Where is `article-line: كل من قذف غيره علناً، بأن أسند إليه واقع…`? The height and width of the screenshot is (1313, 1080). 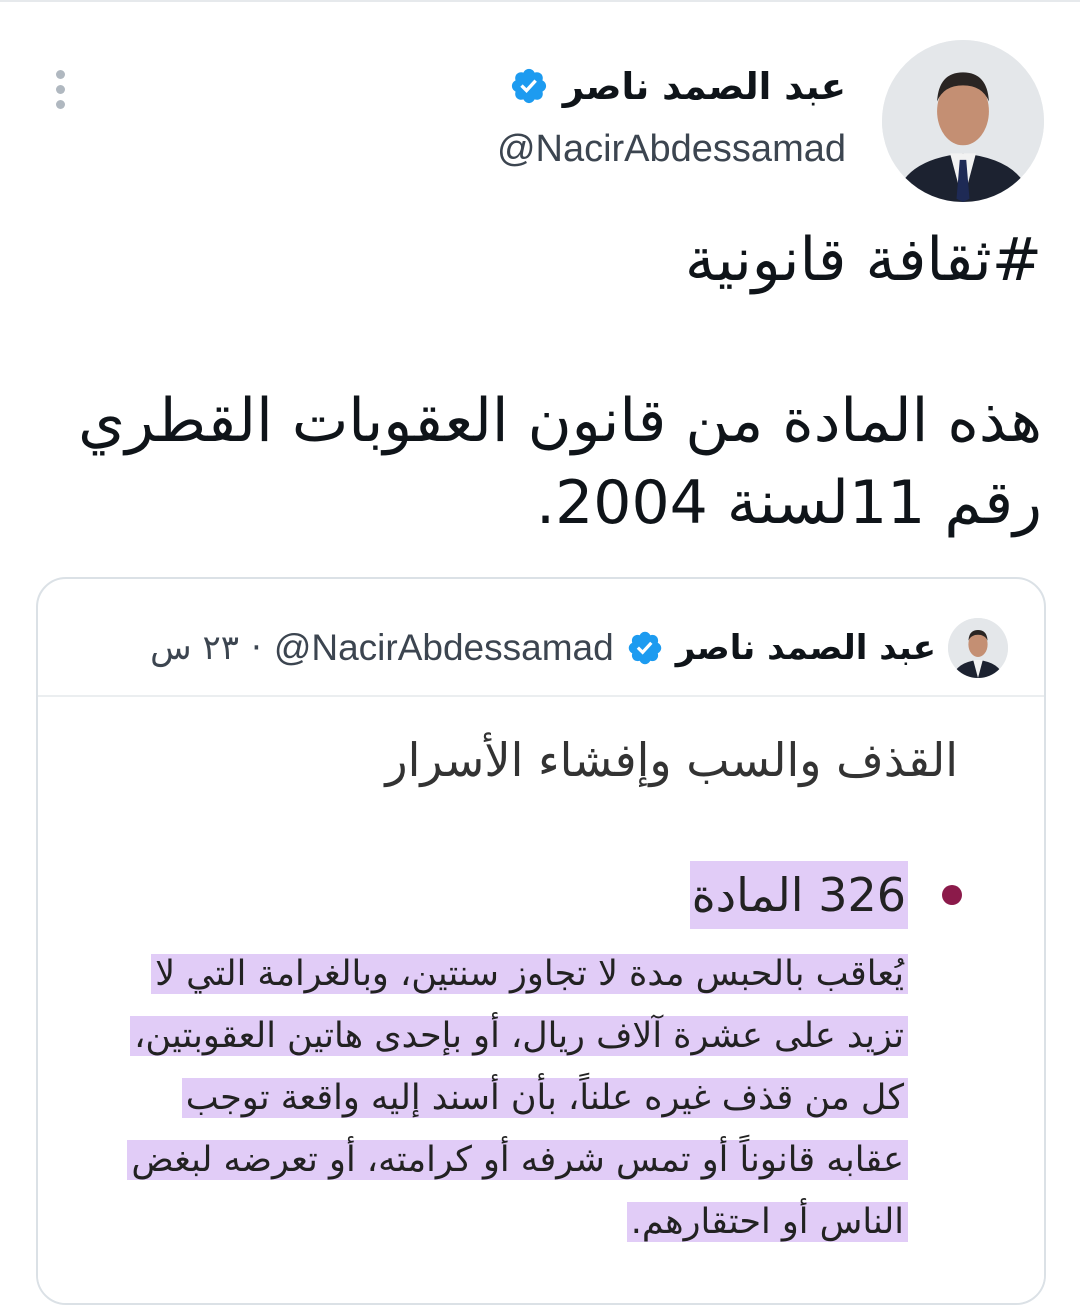
article-line: كل من قذف غيره علناً، بأن أسند إليه واقع… is located at coordinates (528, 1098).